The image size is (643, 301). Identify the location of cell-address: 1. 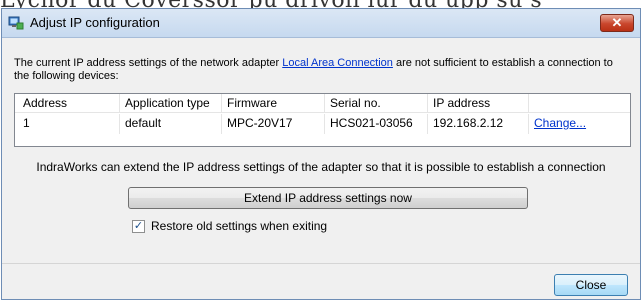
(26, 123).